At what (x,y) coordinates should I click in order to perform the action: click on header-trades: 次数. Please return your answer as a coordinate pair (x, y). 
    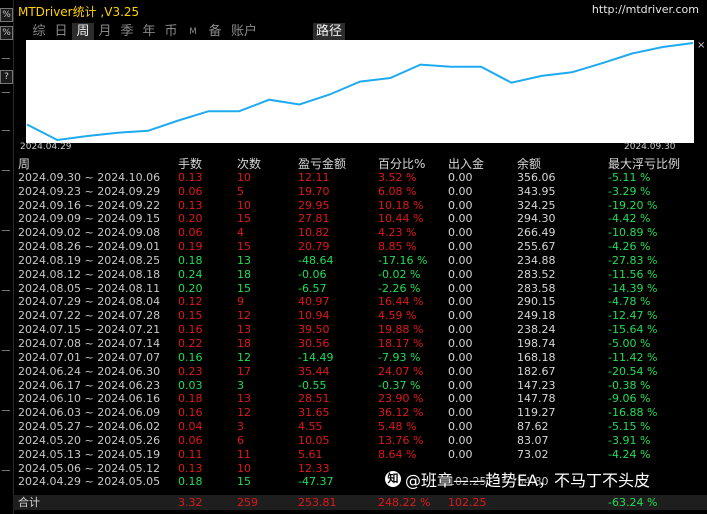
    Looking at the image, I should click on (249, 164).